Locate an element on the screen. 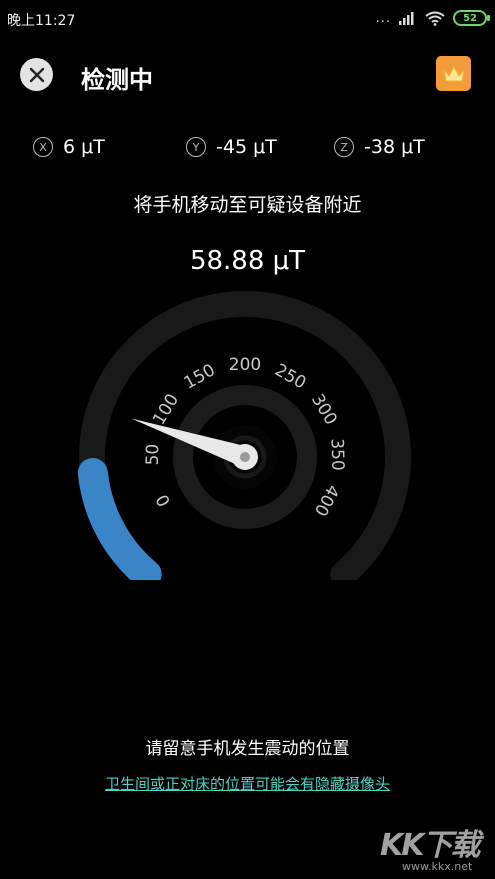 This screenshot has height=879, width=495. close-button is located at coordinates (36, 74).